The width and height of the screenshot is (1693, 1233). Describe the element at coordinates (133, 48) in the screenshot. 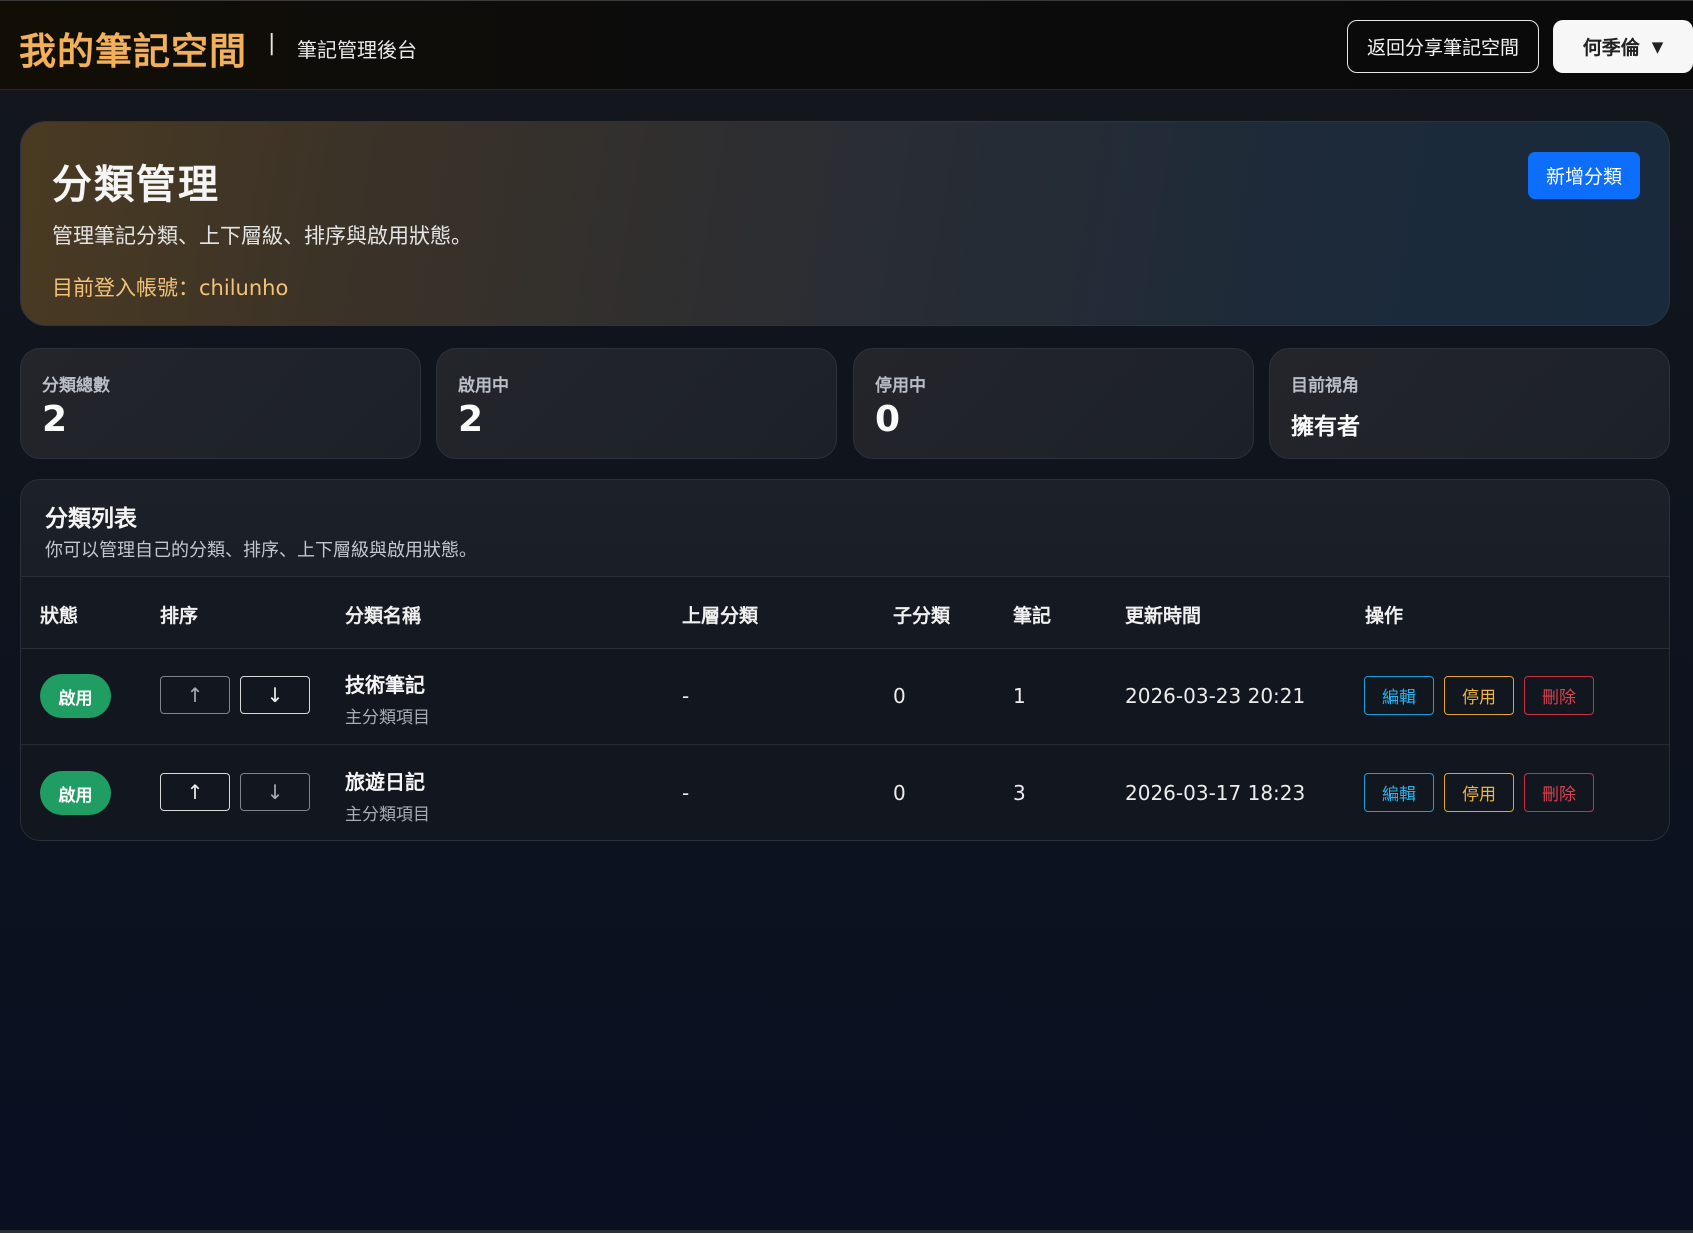

I see `brand-title: 我的筆記空間` at that location.